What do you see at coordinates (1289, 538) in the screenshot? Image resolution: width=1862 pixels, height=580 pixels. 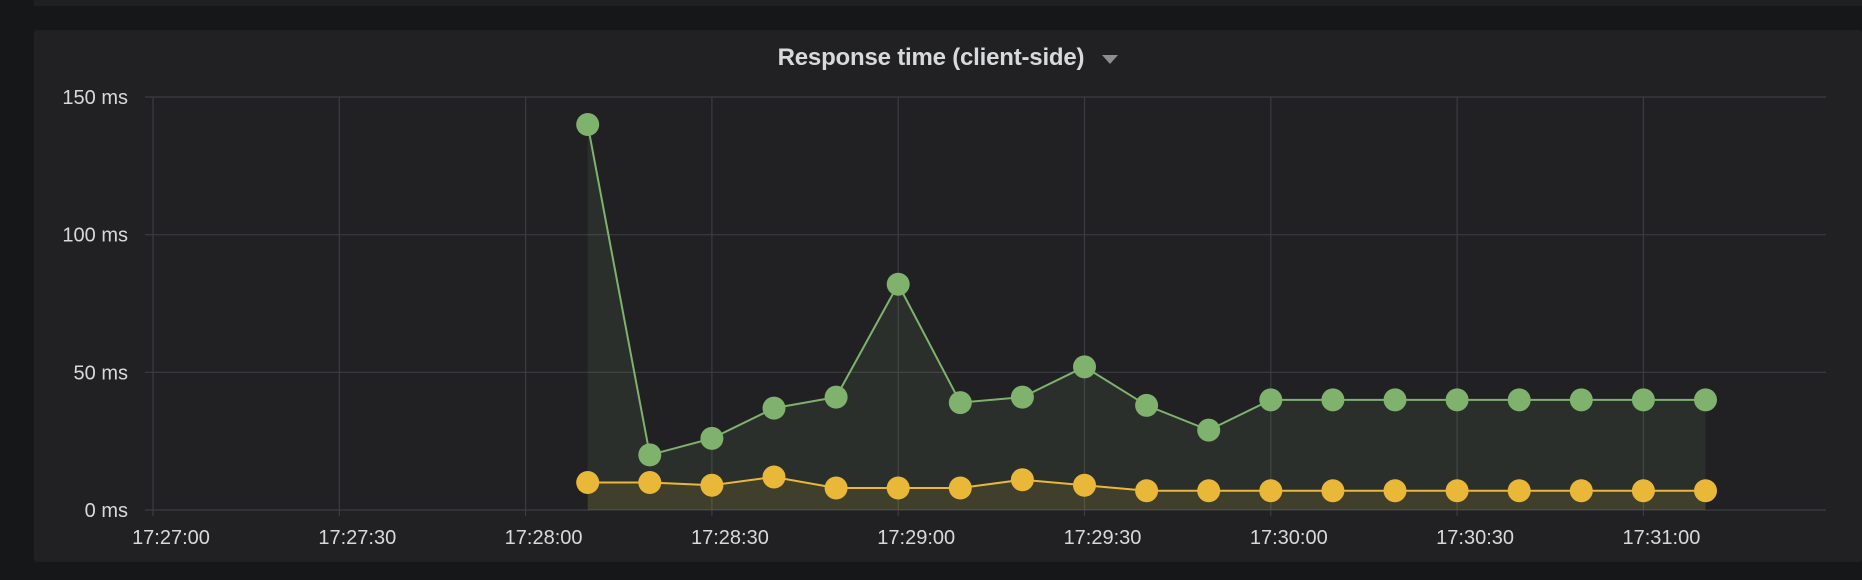 I see `x-tick-label: 17:30:00` at bounding box center [1289, 538].